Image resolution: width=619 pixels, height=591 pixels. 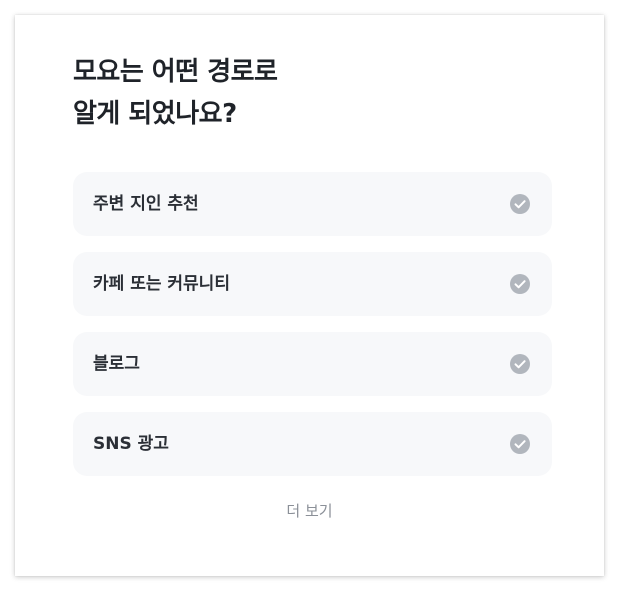 What do you see at coordinates (175, 72) in the screenshot?
I see `question-title-line-1: 모요는 어떤 경로로` at bounding box center [175, 72].